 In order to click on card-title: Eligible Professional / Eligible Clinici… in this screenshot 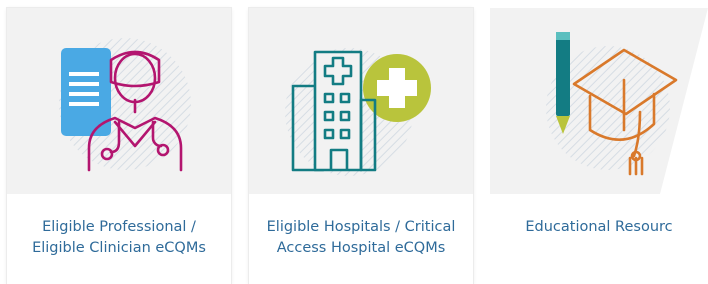, I will do `click(119, 238)`.